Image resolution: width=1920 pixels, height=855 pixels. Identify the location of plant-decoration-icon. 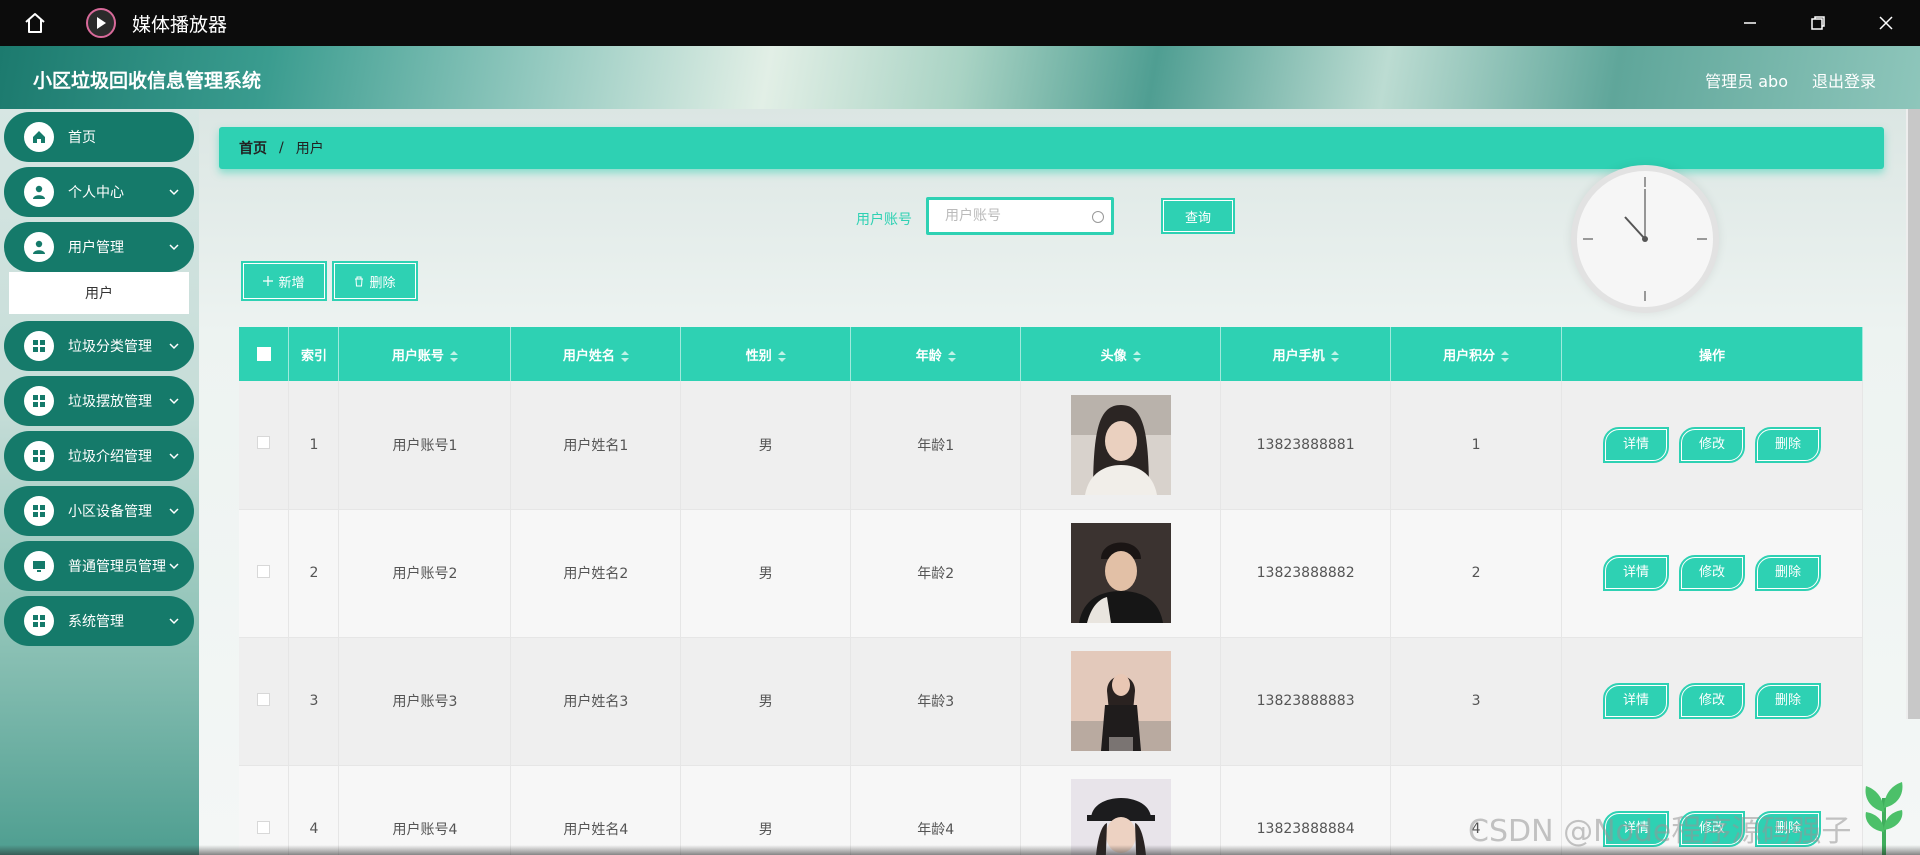
(1884, 818).